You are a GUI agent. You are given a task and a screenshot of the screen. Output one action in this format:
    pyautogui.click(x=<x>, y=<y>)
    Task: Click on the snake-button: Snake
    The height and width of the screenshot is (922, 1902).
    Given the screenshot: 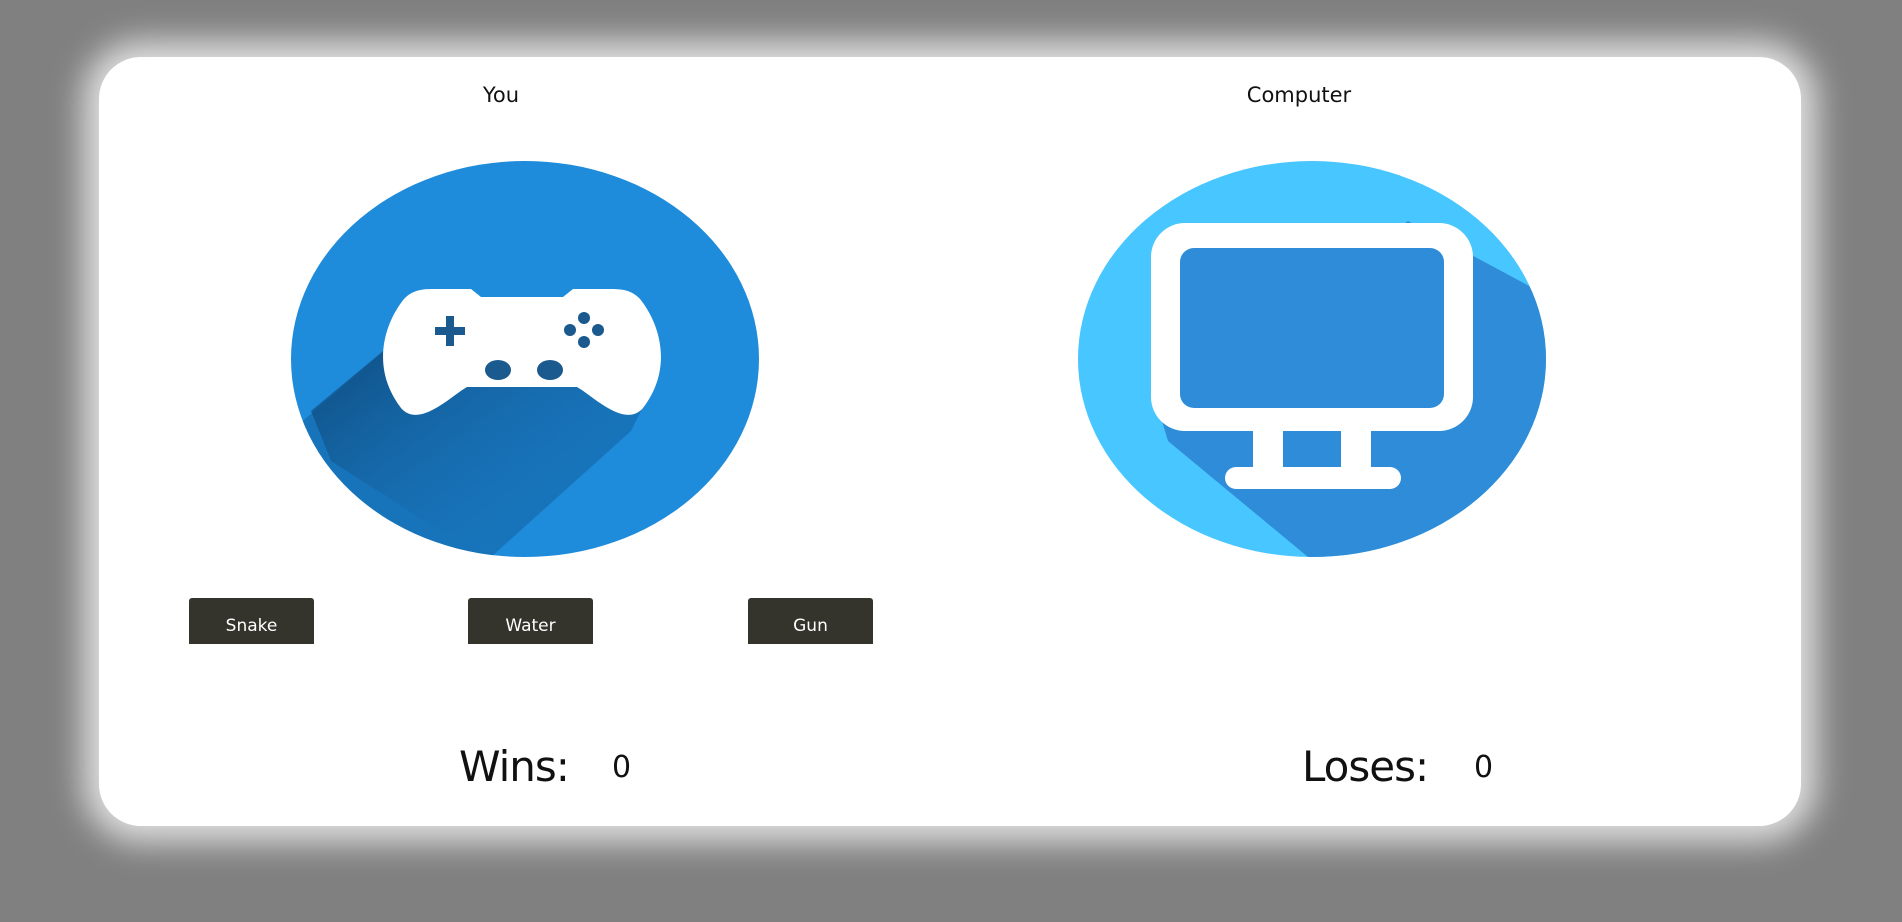 What is the action you would take?
    pyautogui.click(x=251, y=621)
    